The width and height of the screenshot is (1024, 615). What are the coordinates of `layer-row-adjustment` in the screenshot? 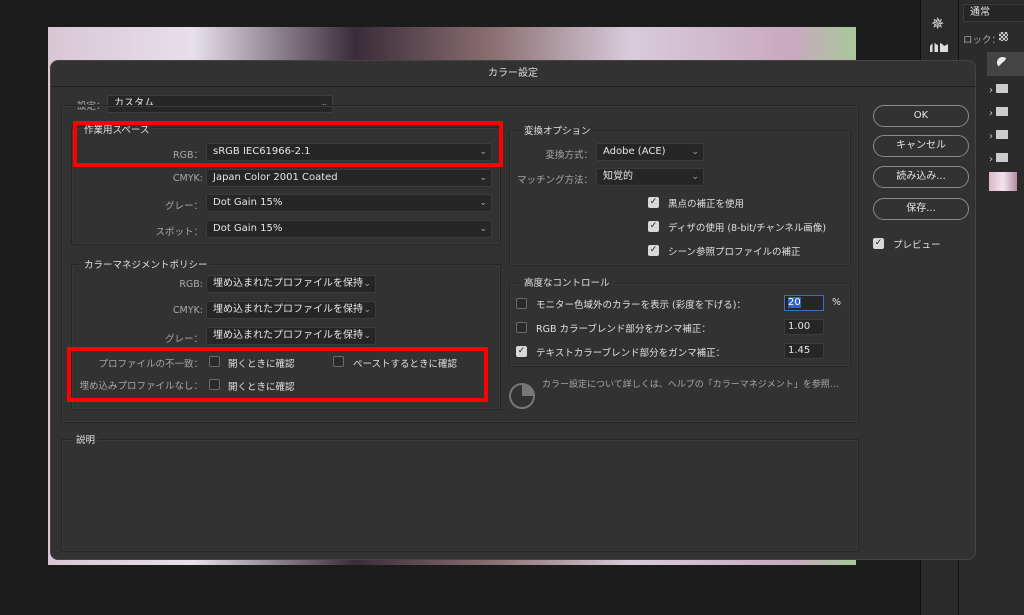 It's located at (1005, 64).